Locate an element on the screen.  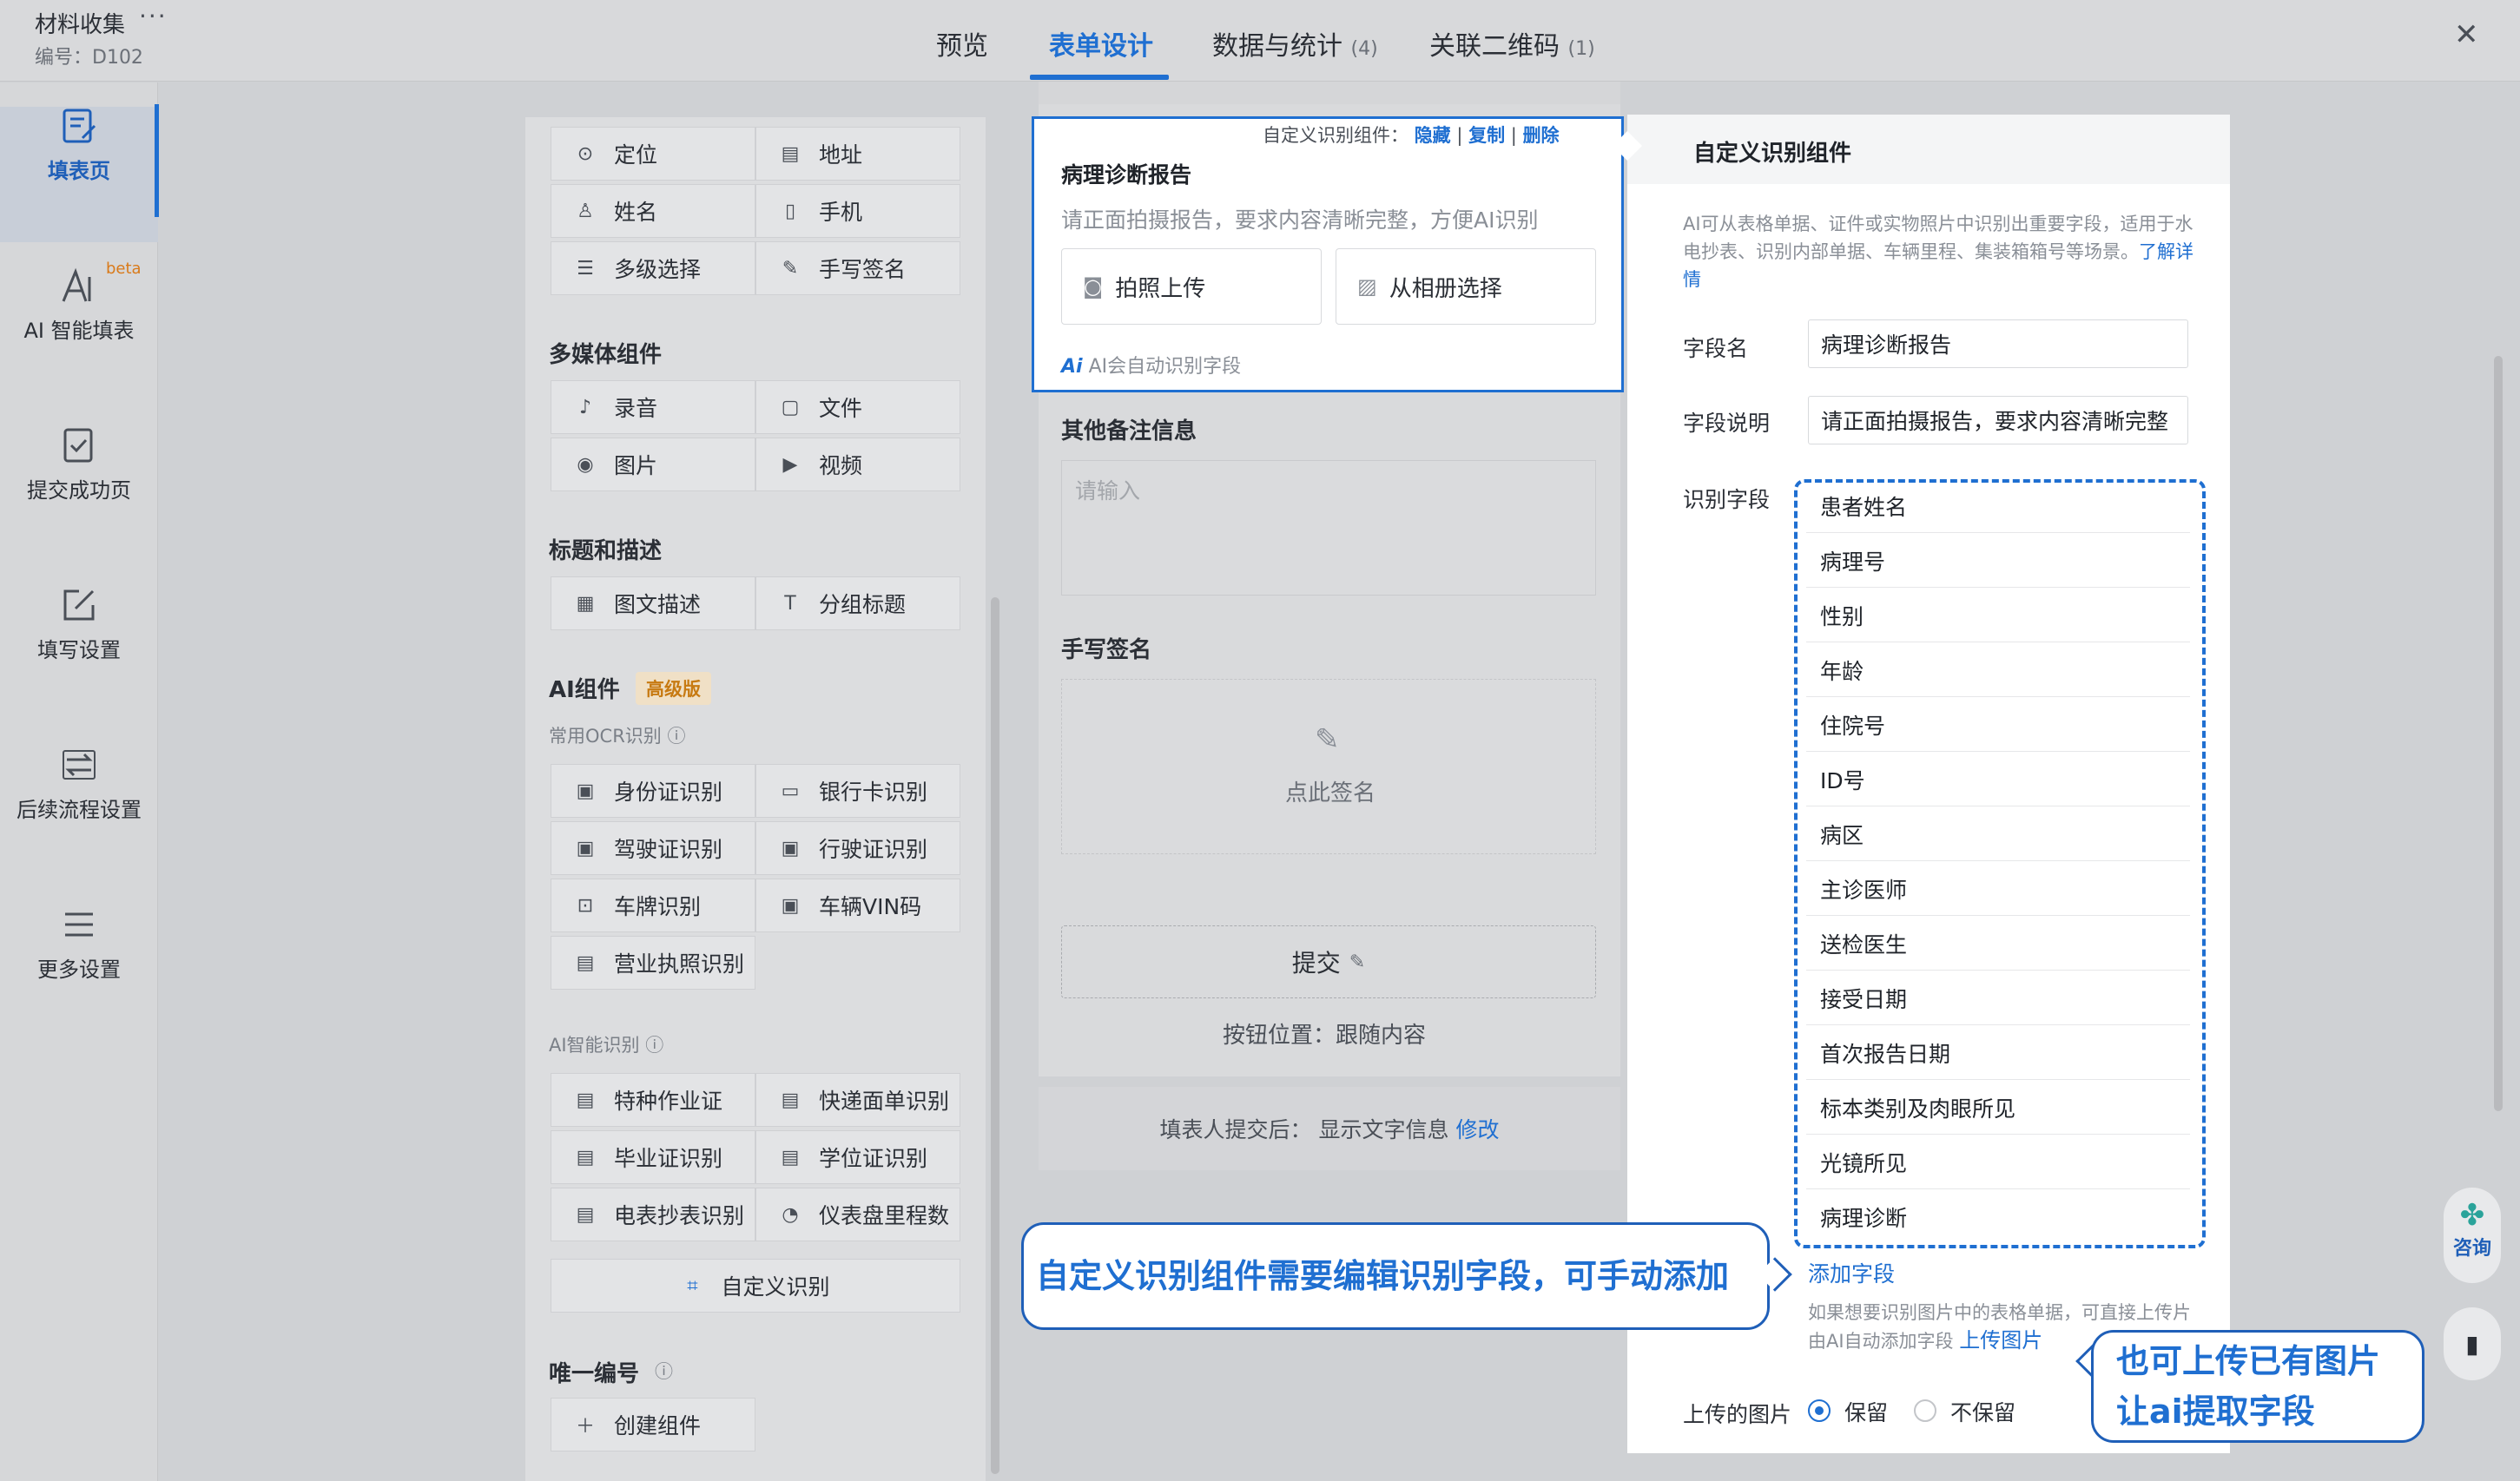
copy-link: 复制 is located at coordinates (1486, 135).